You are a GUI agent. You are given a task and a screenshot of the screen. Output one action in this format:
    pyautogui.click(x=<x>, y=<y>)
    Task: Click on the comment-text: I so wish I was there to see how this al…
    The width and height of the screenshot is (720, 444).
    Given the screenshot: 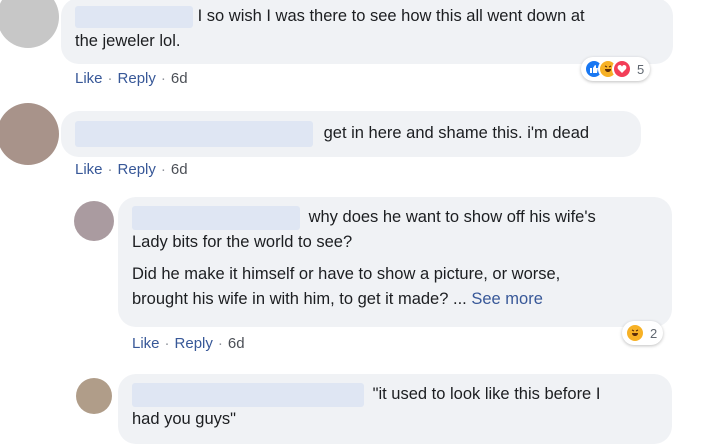 What is the action you would take?
    pyautogui.click(x=391, y=16)
    